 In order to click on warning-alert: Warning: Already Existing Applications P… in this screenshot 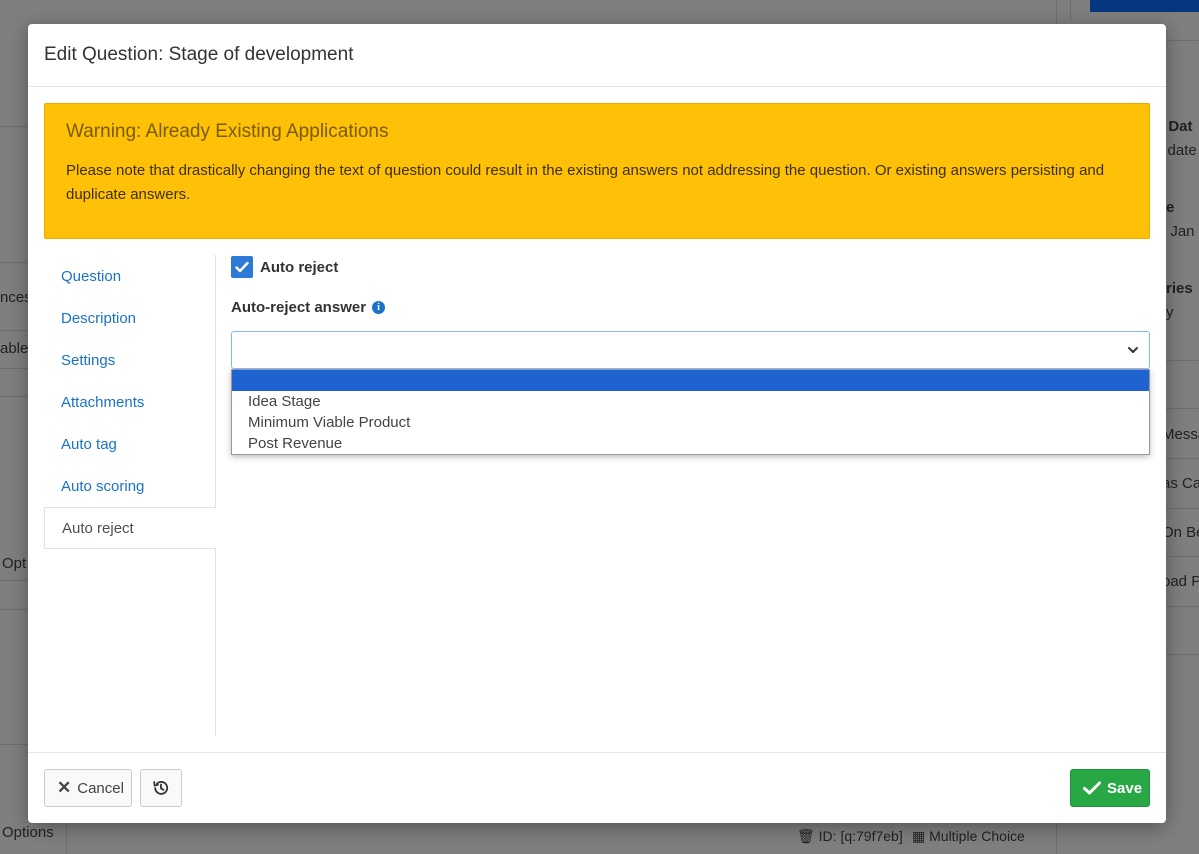, I will do `click(597, 171)`.